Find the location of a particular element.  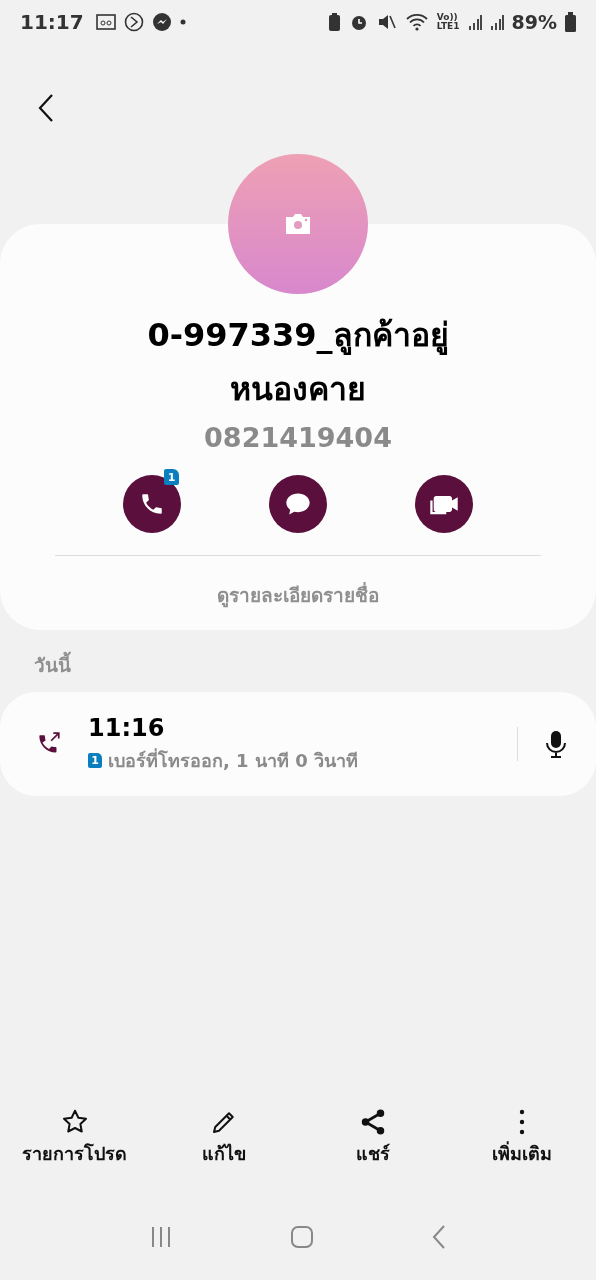

call-description: เบอร์ที่โทรออก, 1 นาที 0 วินาที is located at coordinates (233, 760).